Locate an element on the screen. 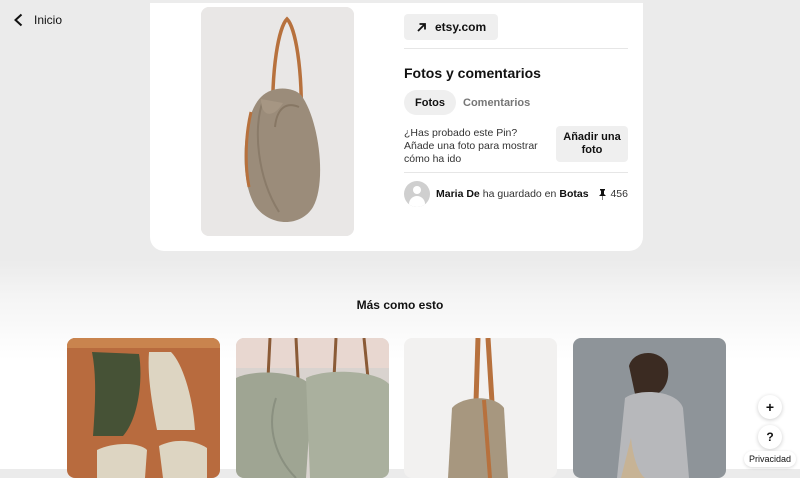 Image resolution: width=800 pixels, height=478 pixels. tab-fotos: Fotos is located at coordinates (430, 102).